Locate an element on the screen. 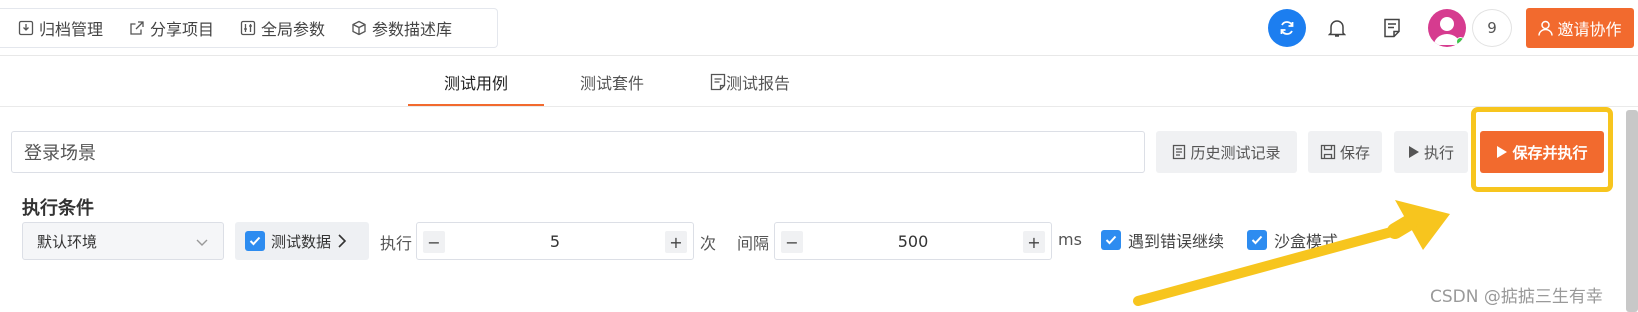  tab-test-reports: 测试报告 is located at coordinates (750, 82).